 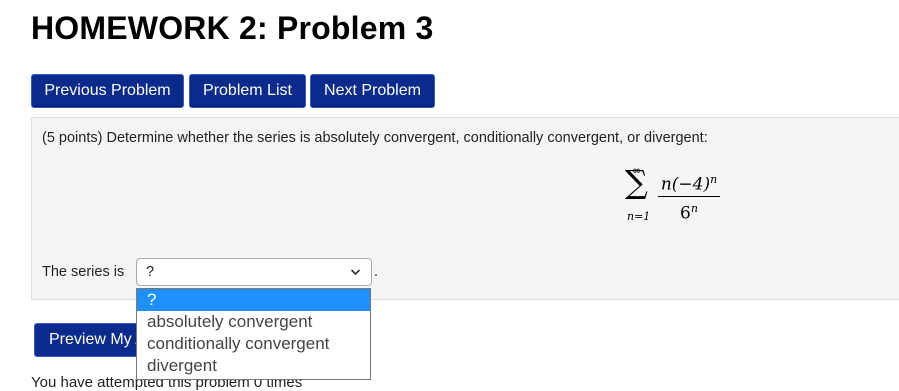 What do you see at coordinates (150, 272) in the screenshot?
I see `select-value: ?` at bounding box center [150, 272].